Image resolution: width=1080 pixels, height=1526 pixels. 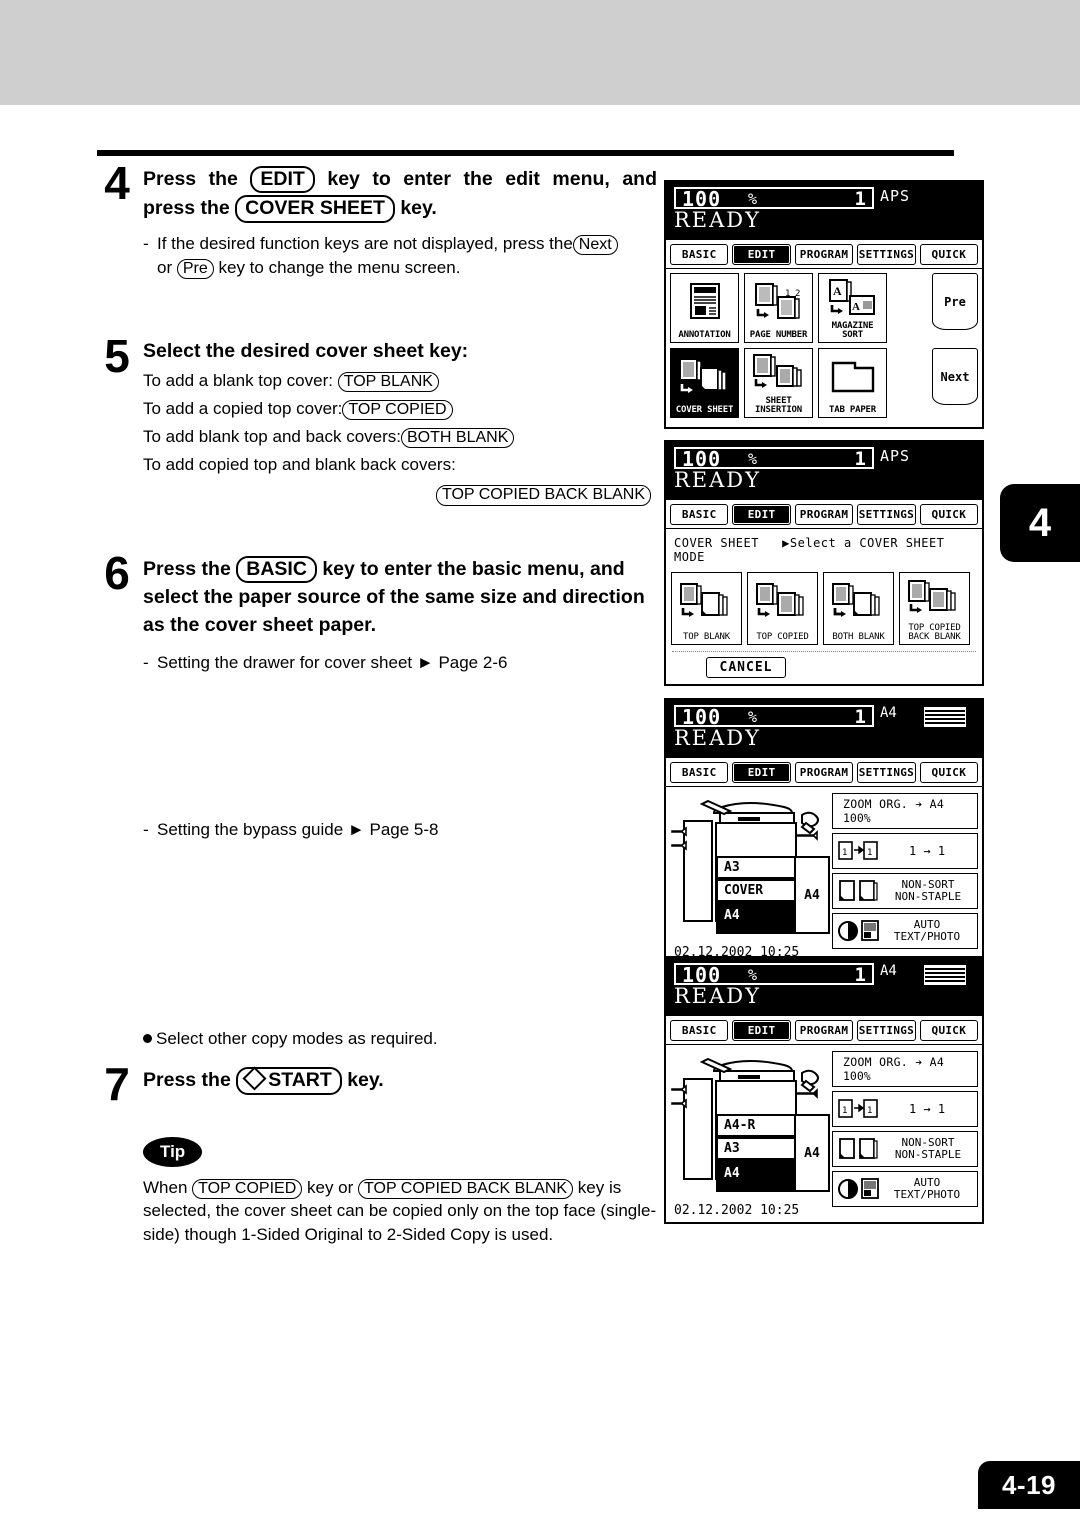 I want to click on edit-key-capsule: EDIT, so click(x=282, y=180).